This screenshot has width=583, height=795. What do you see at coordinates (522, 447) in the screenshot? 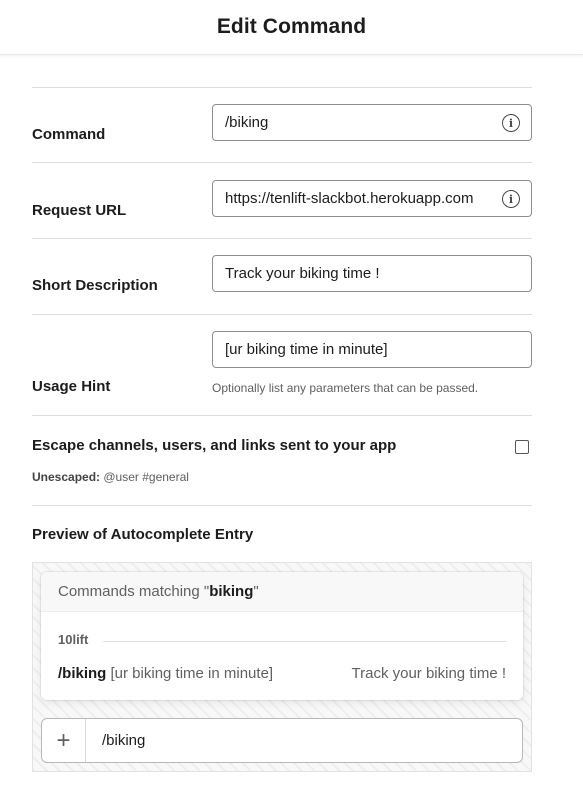
I see `escape-checkbox` at bounding box center [522, 447].